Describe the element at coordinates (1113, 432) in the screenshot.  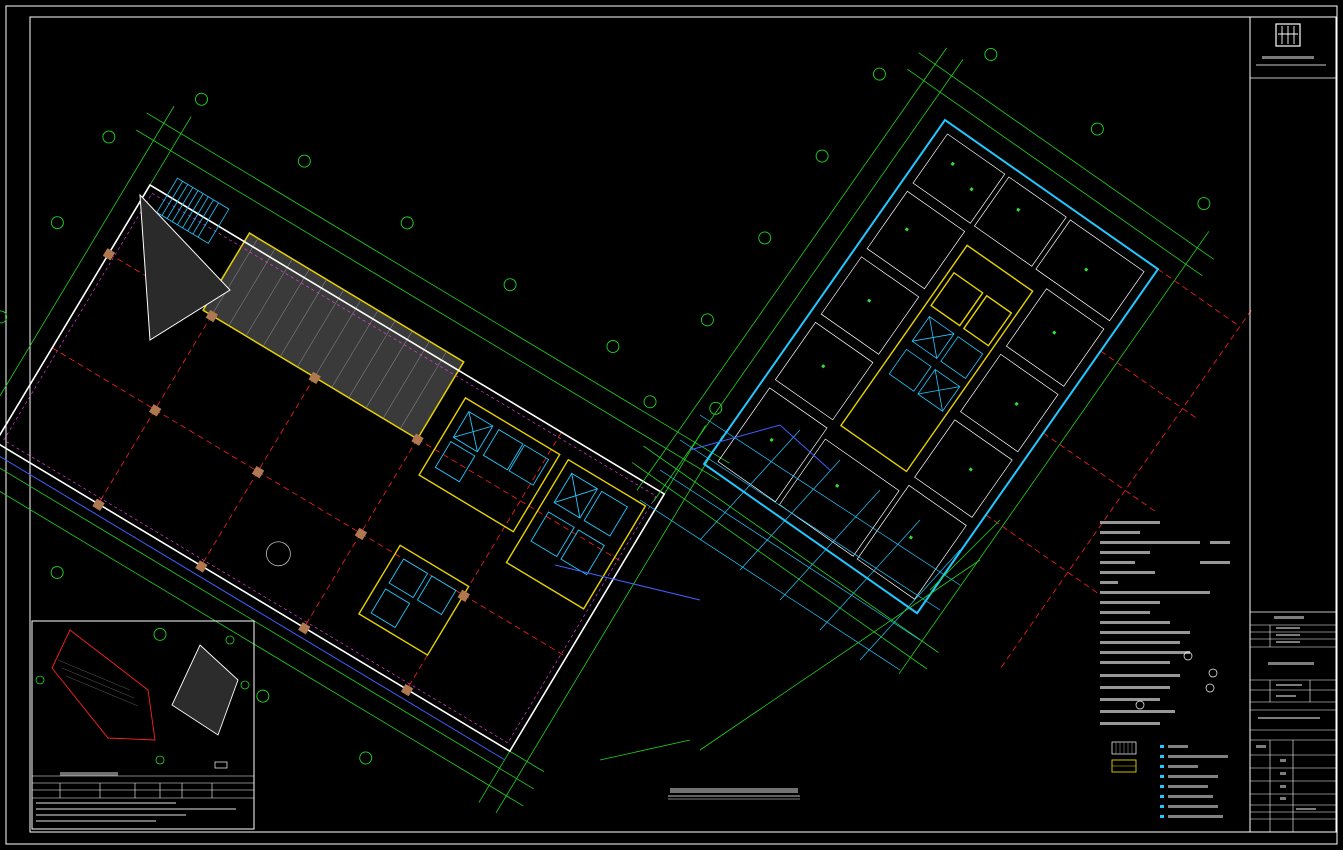
I see `right-wing-column-lines` at that location.